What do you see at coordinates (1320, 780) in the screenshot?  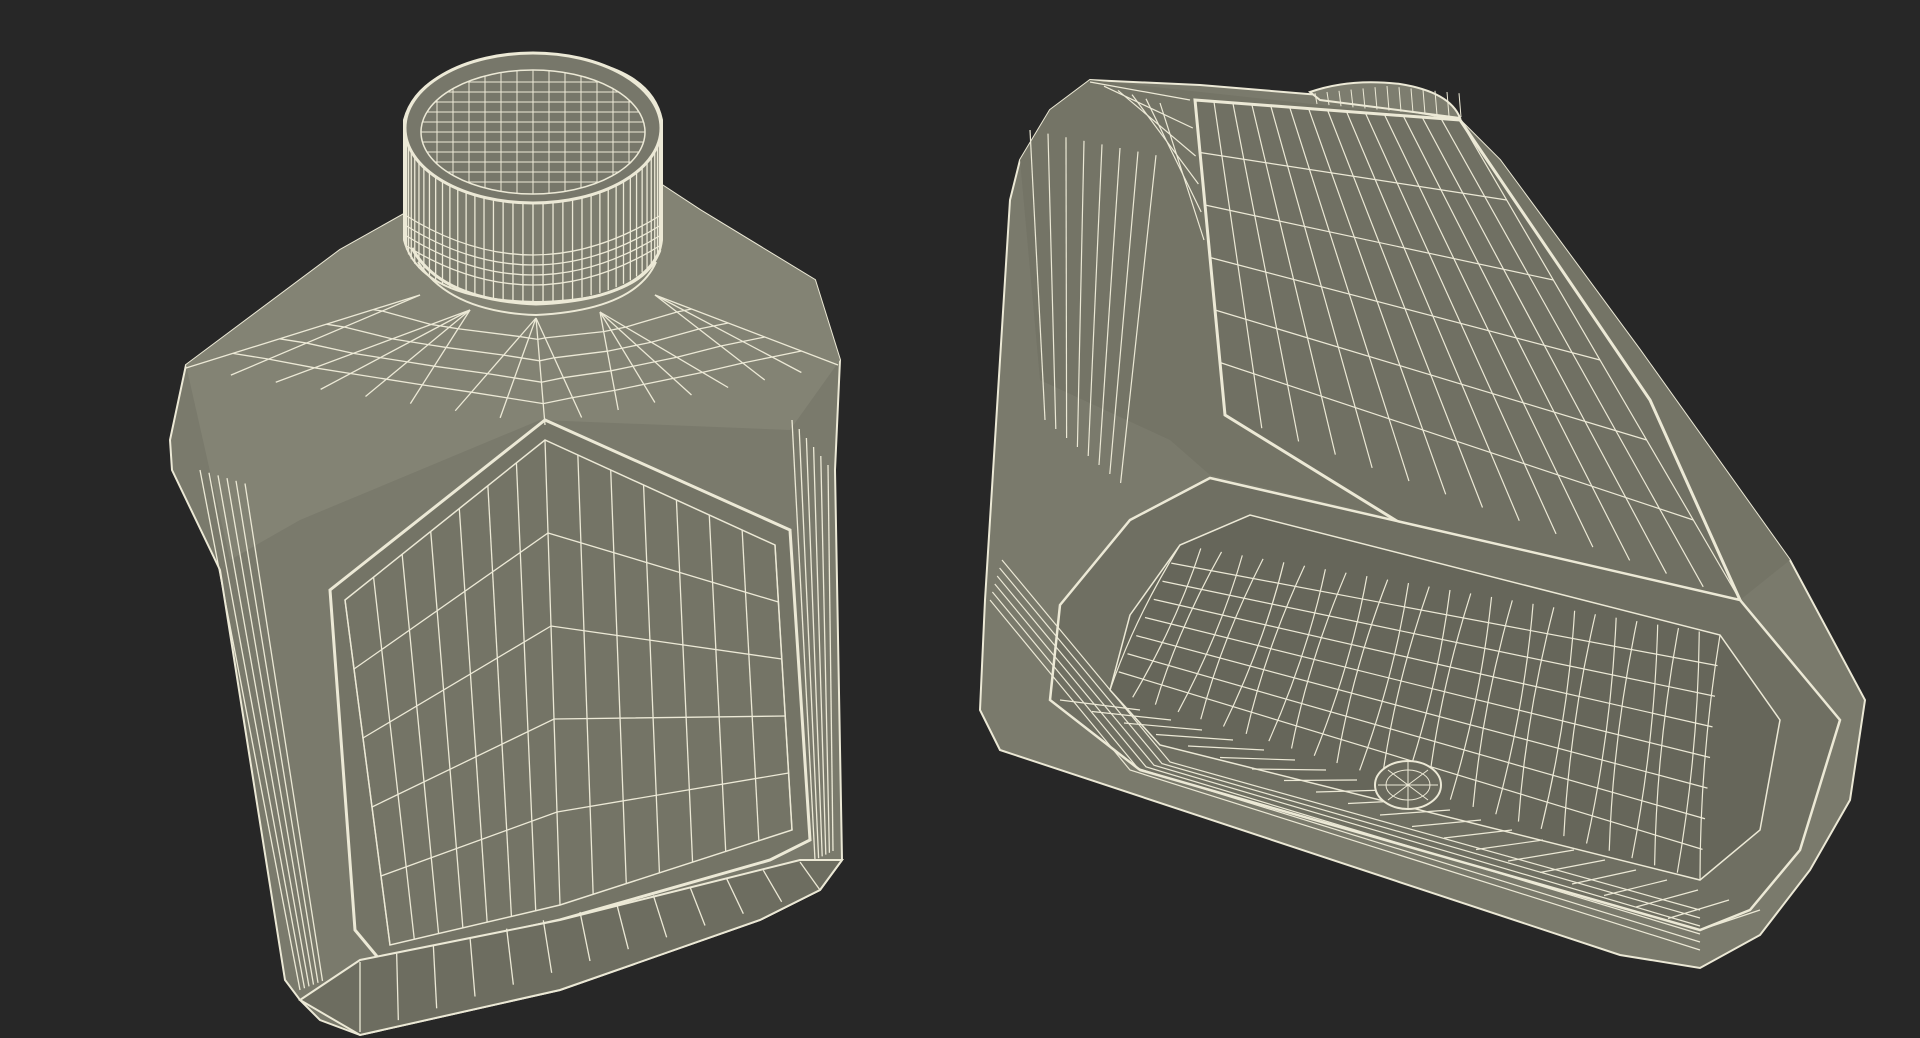 I see `rim-line` at bounding box center [1320, 780].